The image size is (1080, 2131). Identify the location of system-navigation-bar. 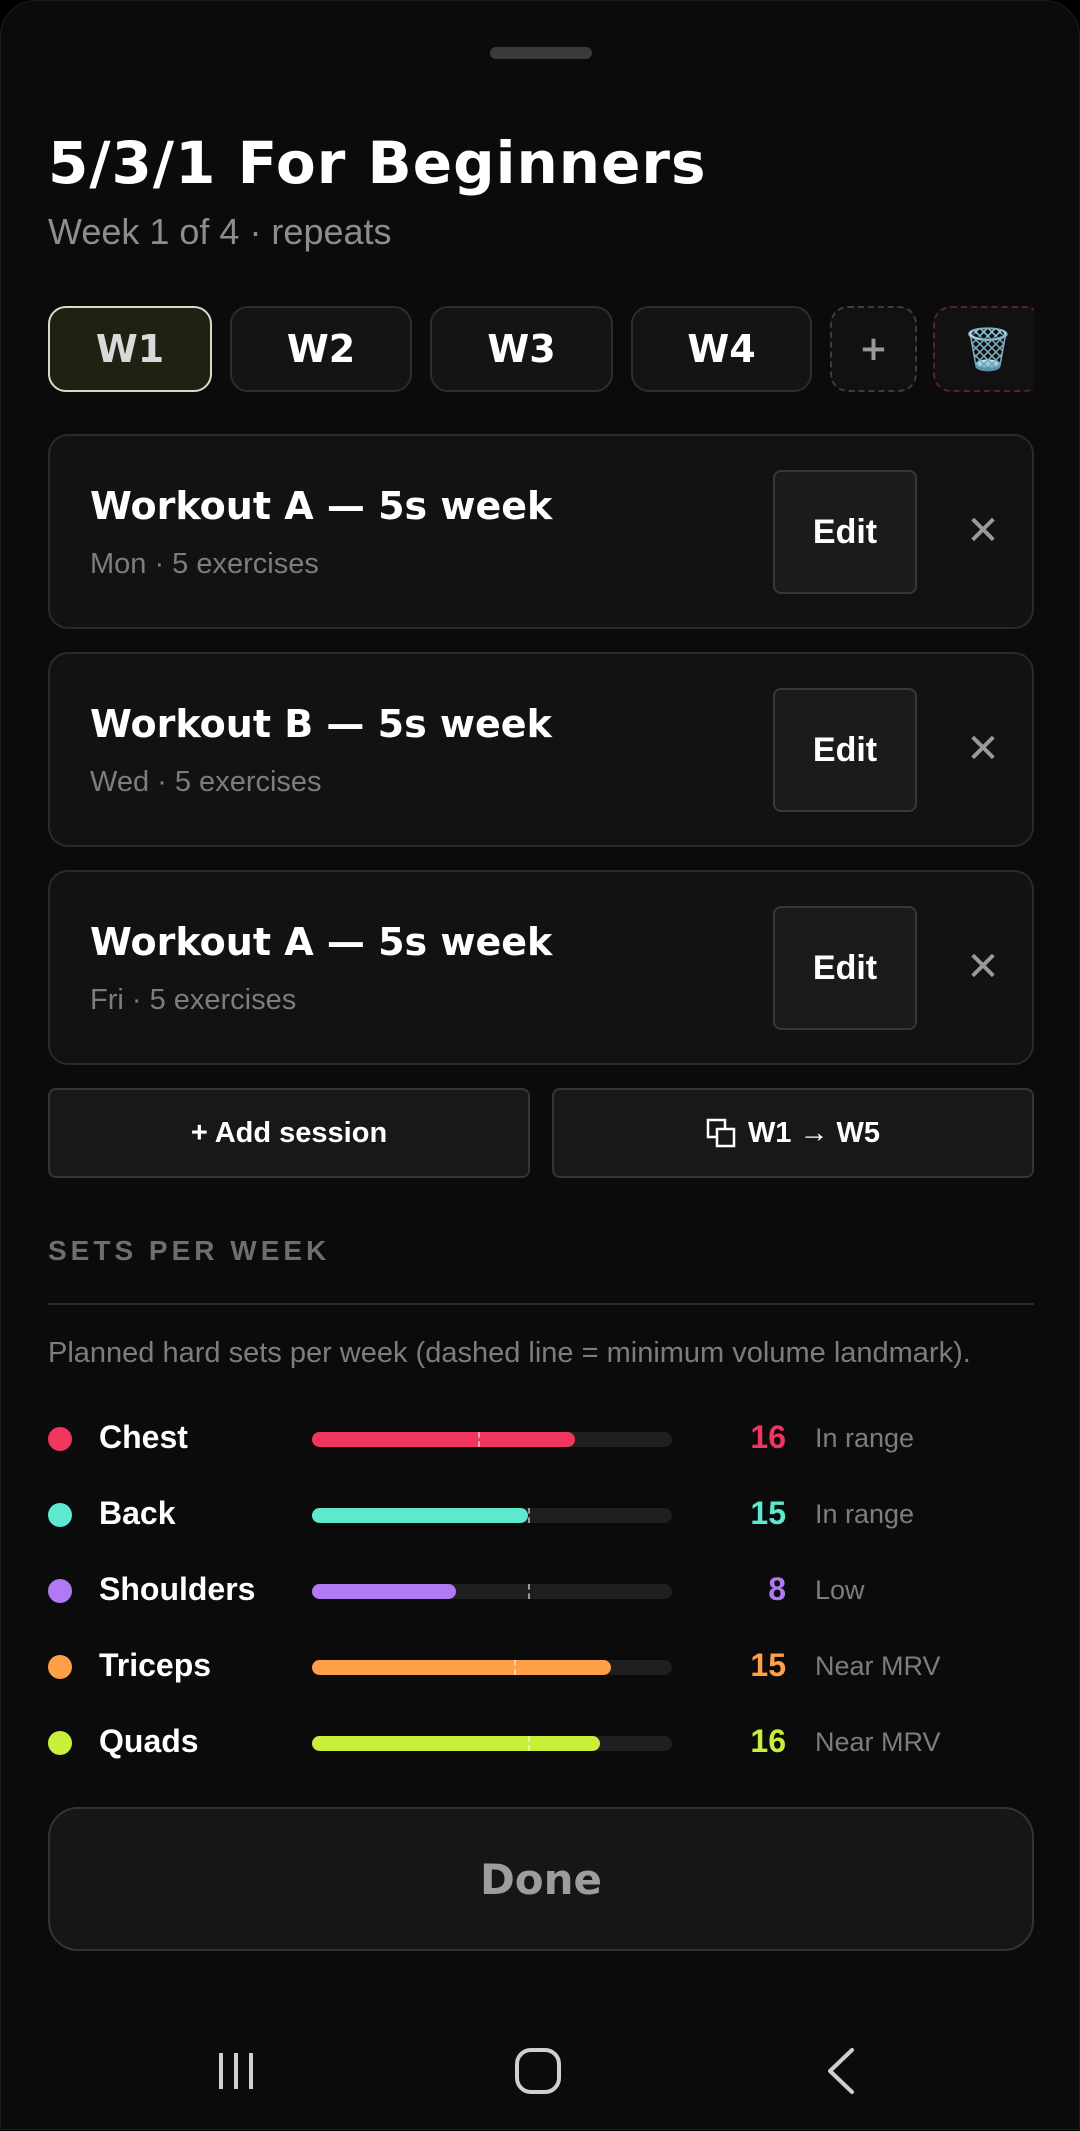
(540, 2071).